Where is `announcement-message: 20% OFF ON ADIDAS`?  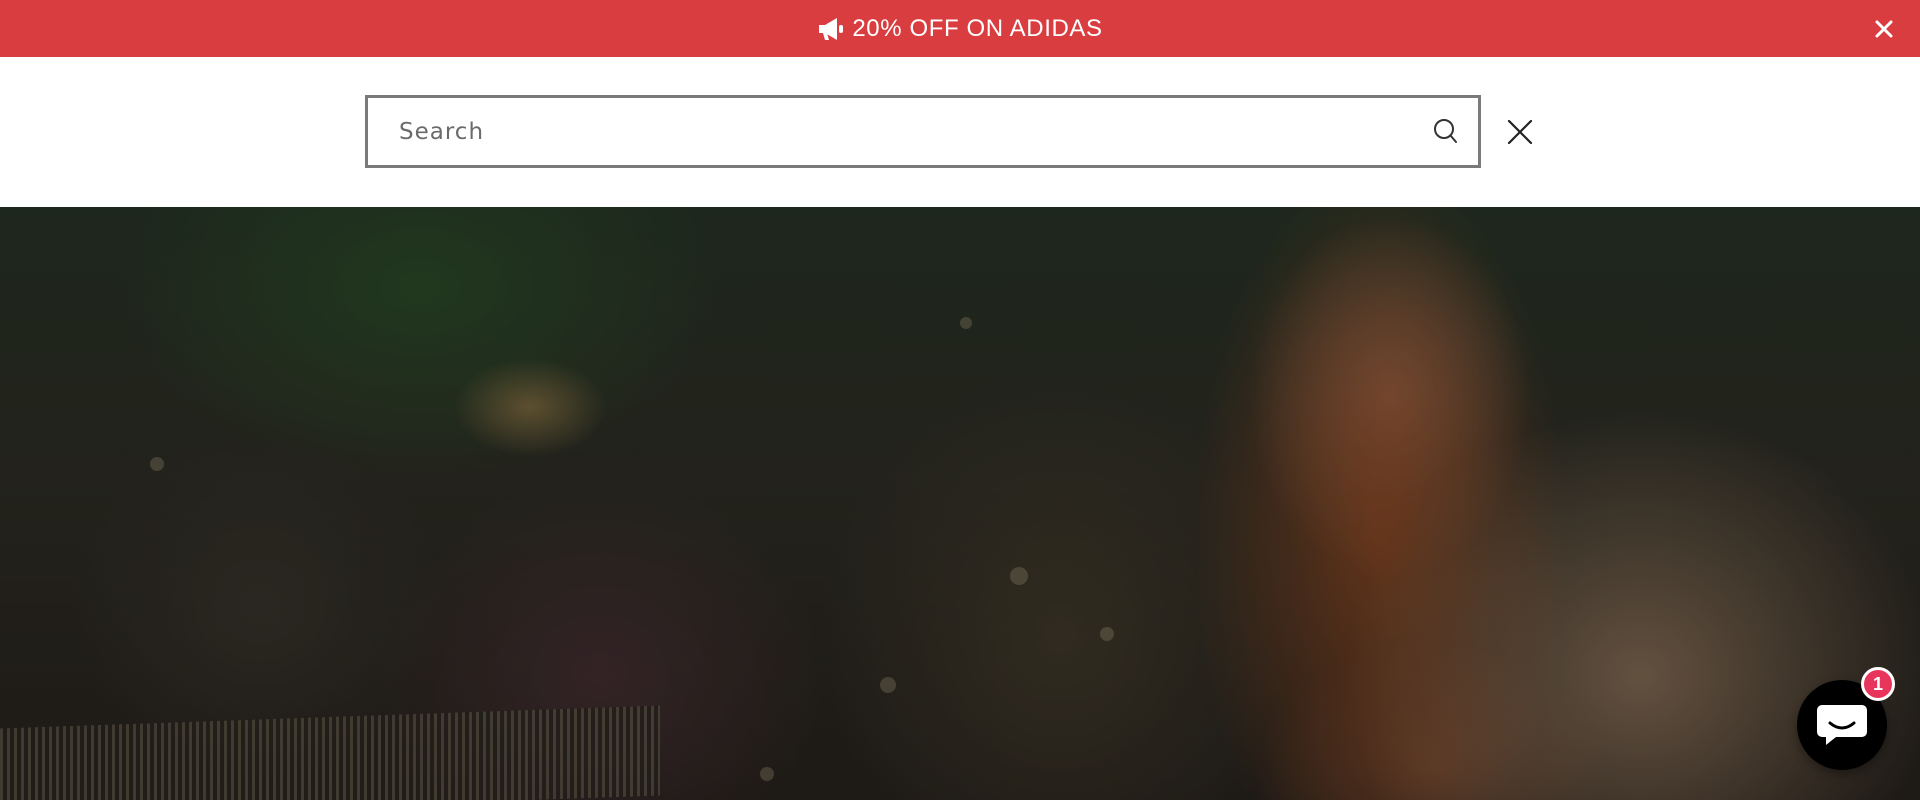 announcement-message: 20% OFF ON ADIDAS is located at coordinates (959, 29).